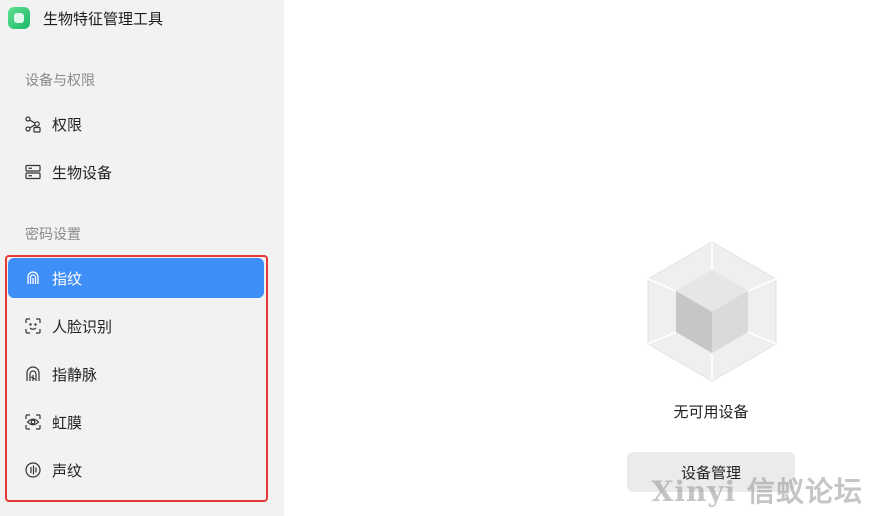 The image size is (873, 516). Describe the element at coordinates (67, 278) in the screenshot. I see `sidebar-item-label: 指纹` at that location.